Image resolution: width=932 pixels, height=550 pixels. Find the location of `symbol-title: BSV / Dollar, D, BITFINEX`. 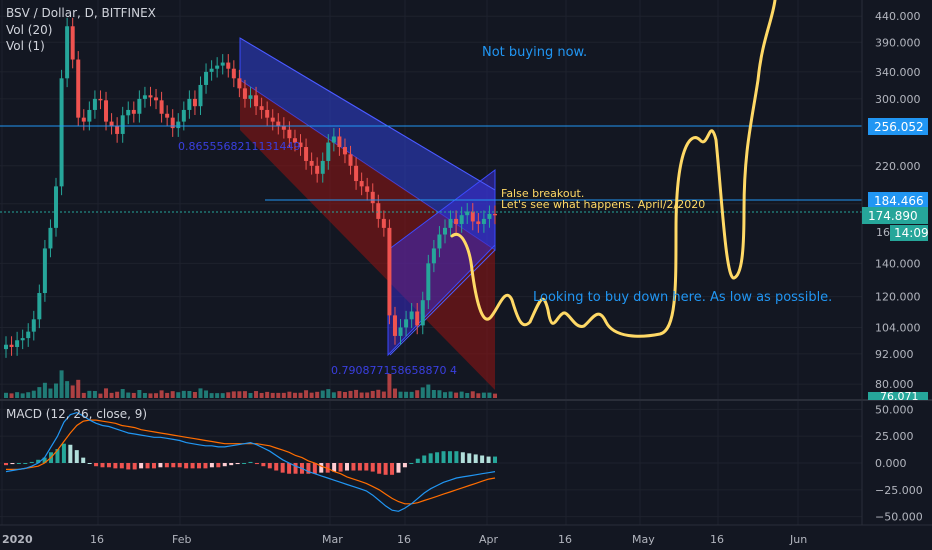

symbol-title: BSV / Dollar, D, BITFINEX is located at coordinates (81, 13).